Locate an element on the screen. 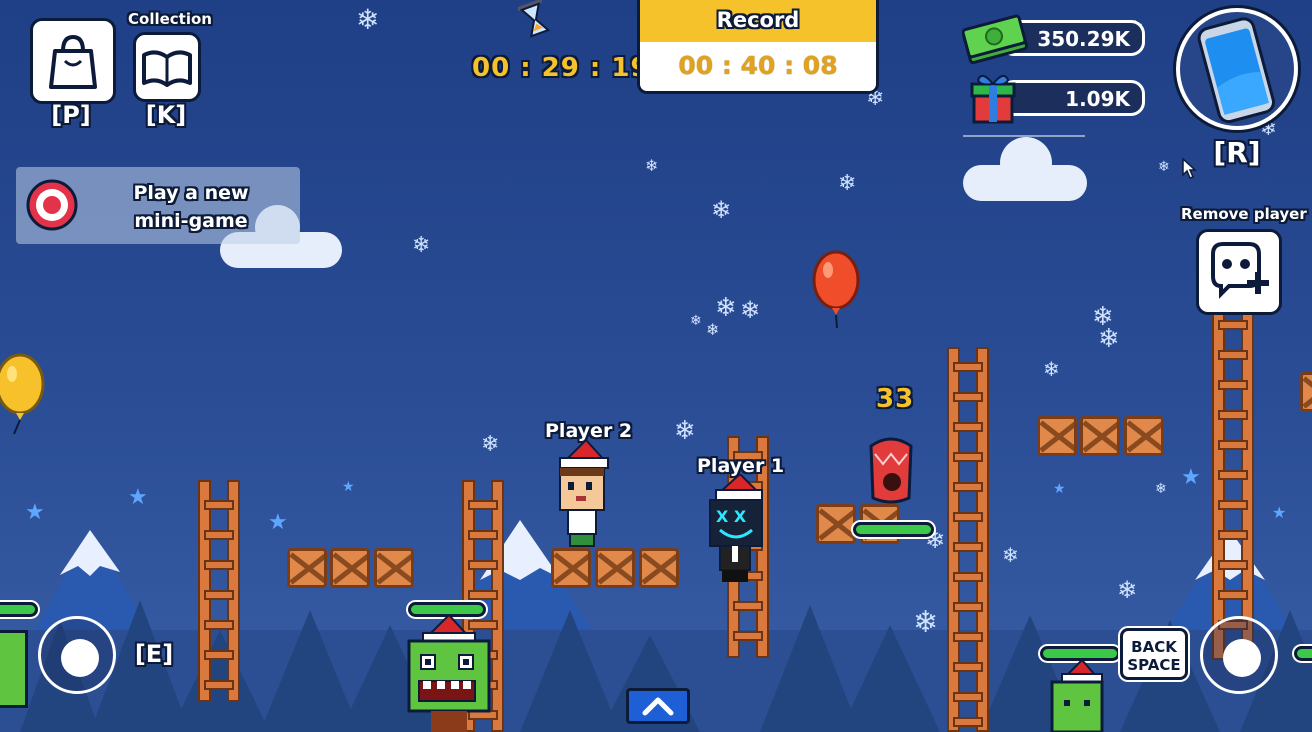  remove-player-icon is located at coordinates (1240, 270).